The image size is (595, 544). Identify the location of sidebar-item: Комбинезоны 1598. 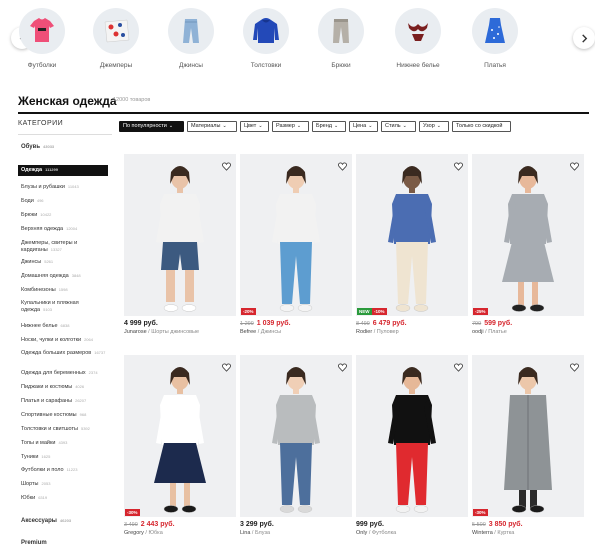
(66, 290).